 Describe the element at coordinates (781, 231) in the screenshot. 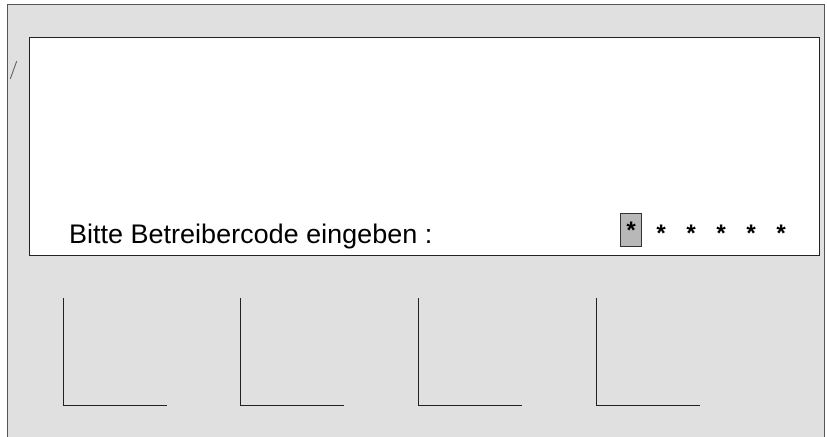

I see `pin-digit-6: *` at that location.